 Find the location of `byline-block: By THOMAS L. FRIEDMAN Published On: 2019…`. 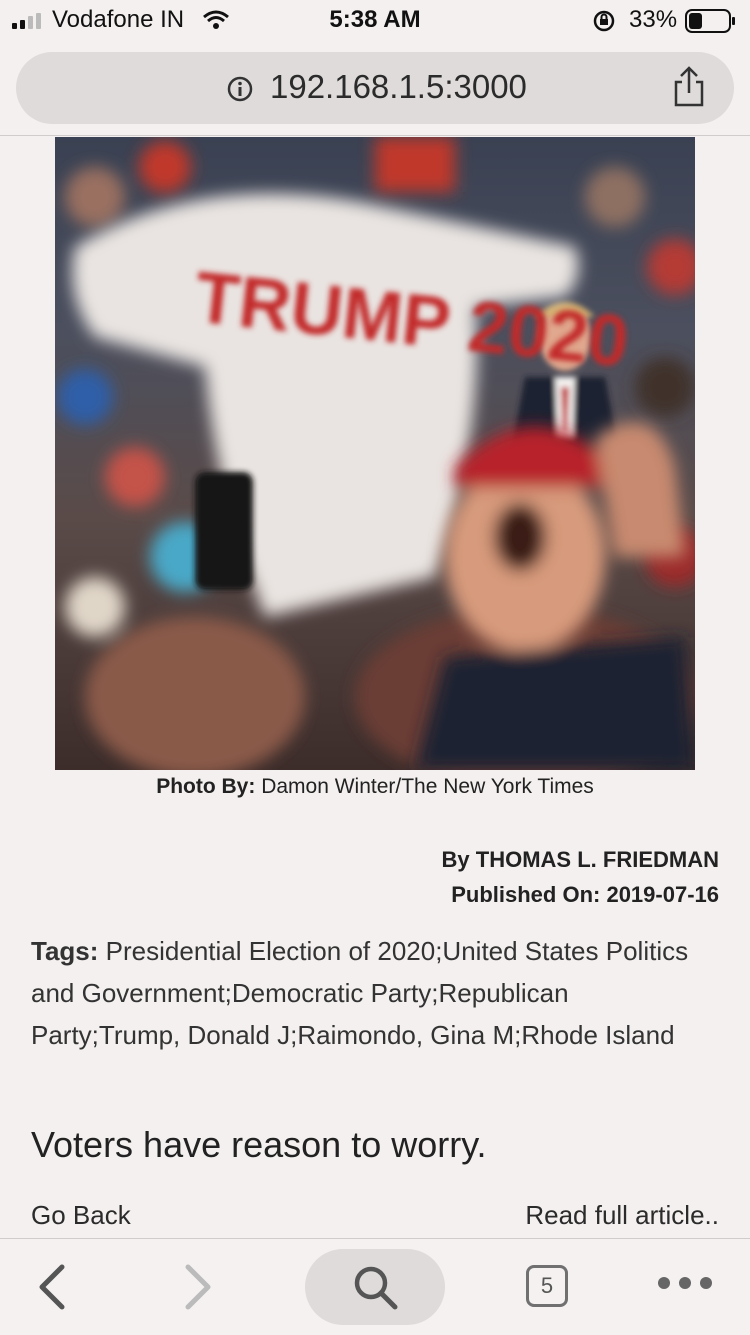

byline-block: By THOMAS L. FRIEDMAN Published On: 2019… is located at coordinates (580, 877).